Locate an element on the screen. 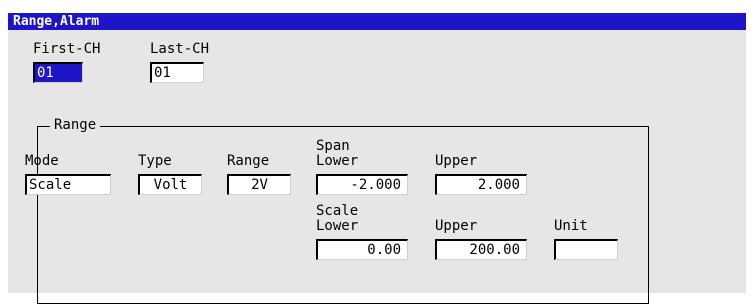 This screenshot has width=754, height=304. scale-lower-label: Lower is located at coordinates (337, 226).